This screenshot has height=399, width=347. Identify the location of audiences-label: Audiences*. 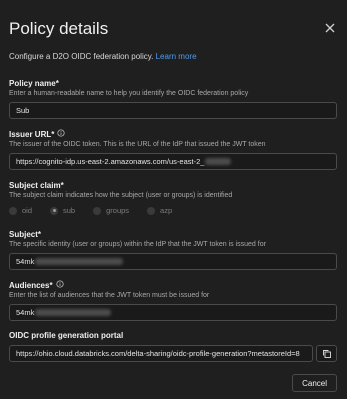
(31, 285).